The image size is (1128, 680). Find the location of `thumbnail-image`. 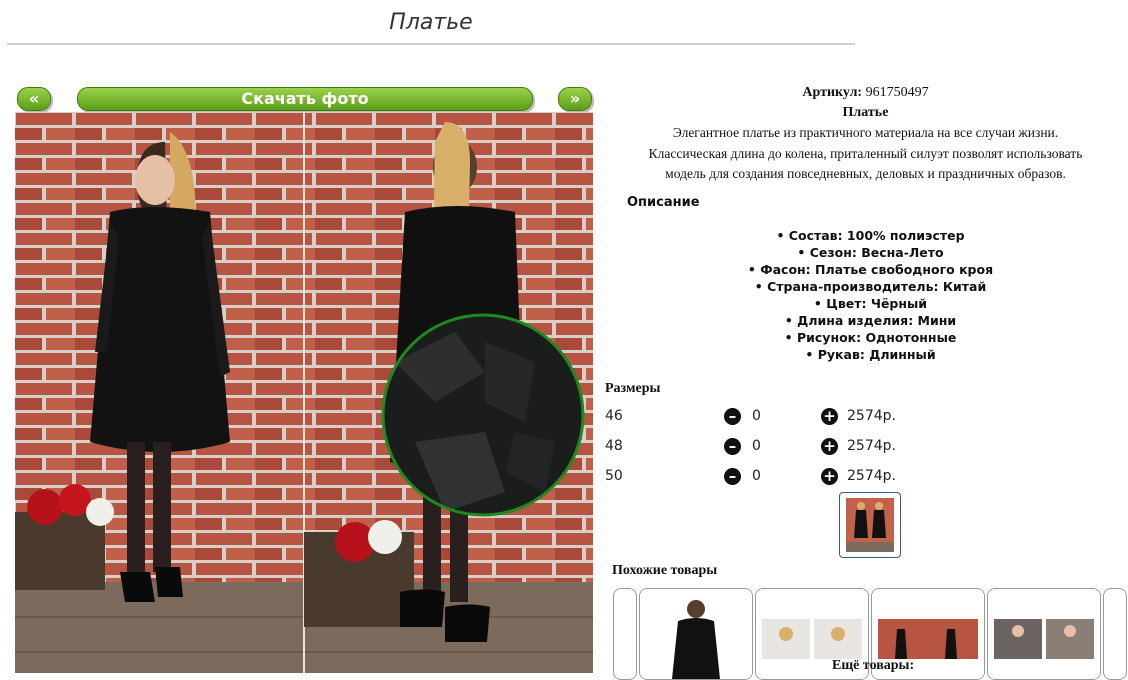

thumbnail-image is located at coordinates (870, 525).